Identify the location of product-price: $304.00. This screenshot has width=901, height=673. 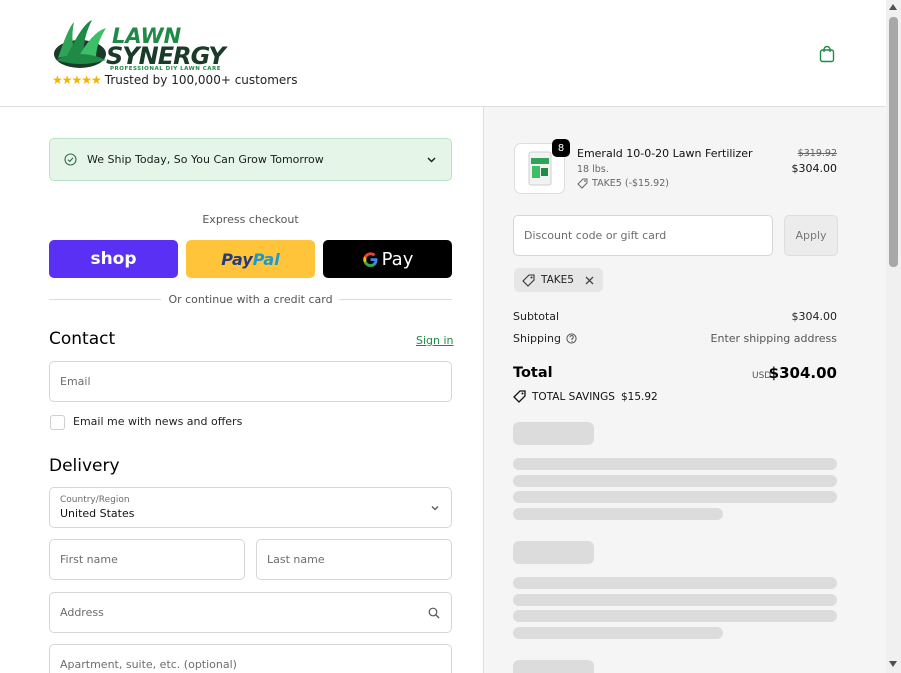
(814, 168).